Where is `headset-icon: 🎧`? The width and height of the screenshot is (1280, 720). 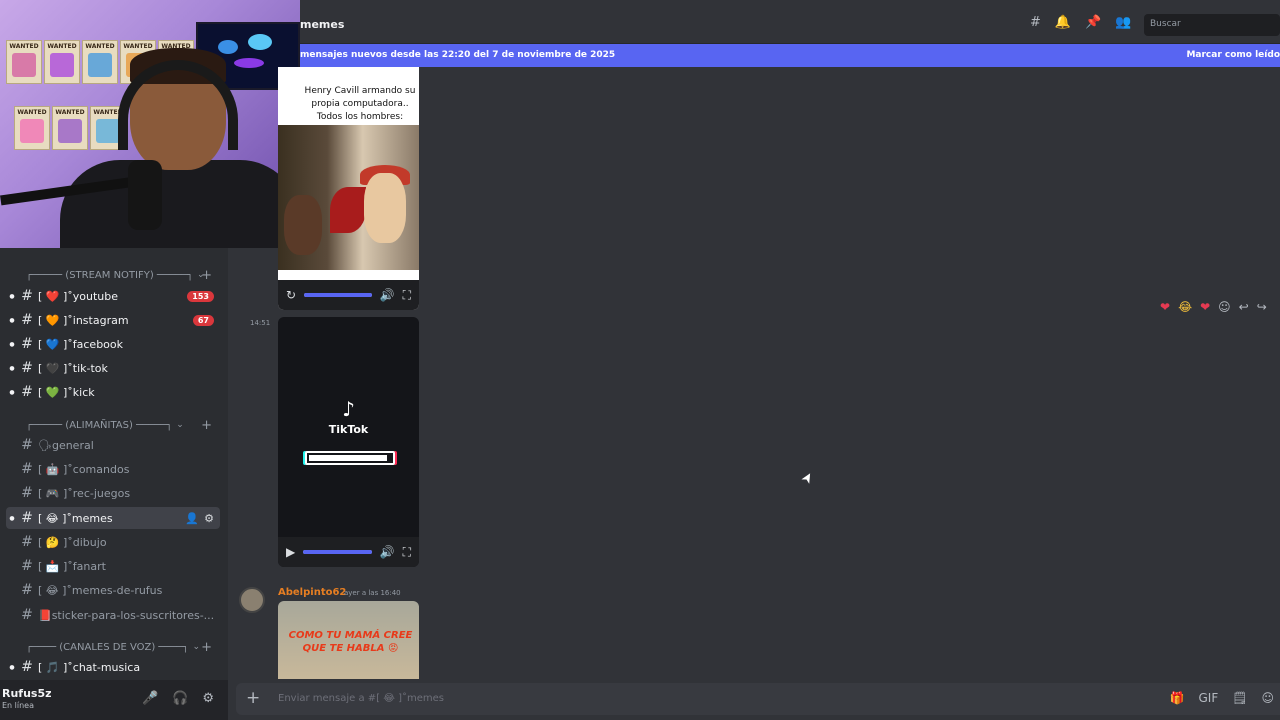
headset-icon: 🎧 is located at coordinates (180, 698).